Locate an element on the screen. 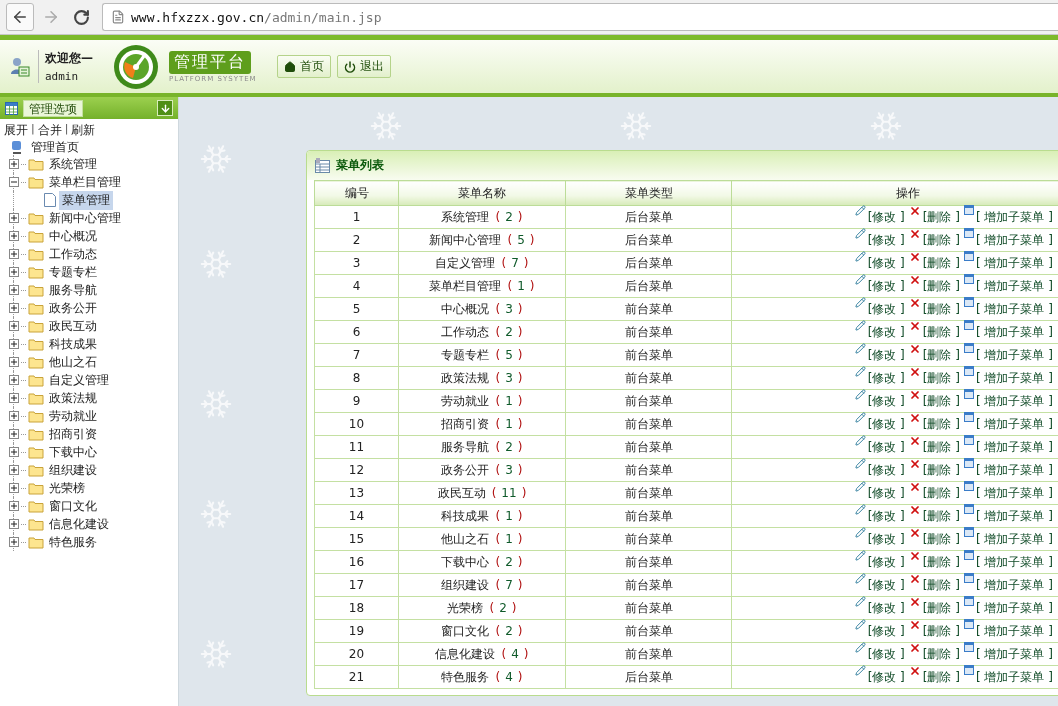 This screenshot has height=706, width=1058. tree-link: 刷新 is located at coordinates (83, 130).